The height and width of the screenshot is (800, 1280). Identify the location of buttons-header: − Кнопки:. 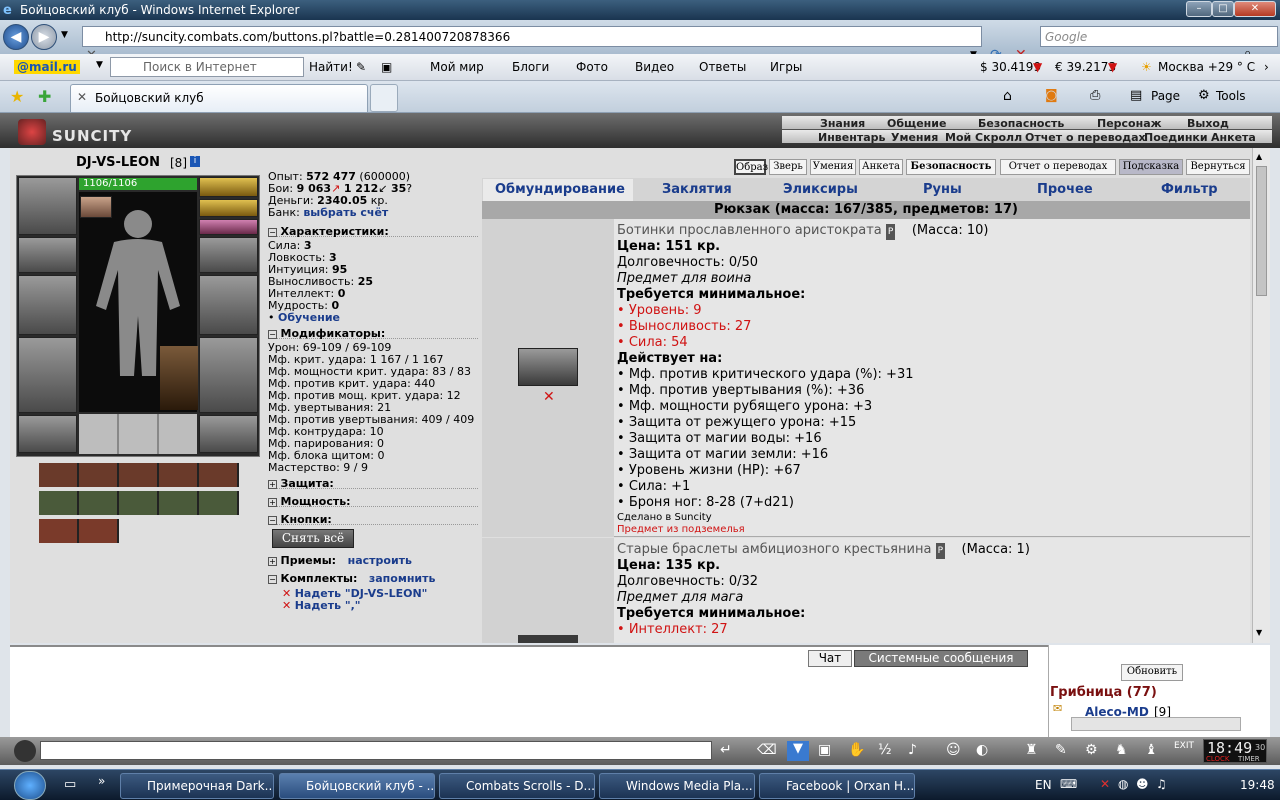
(373, 519).